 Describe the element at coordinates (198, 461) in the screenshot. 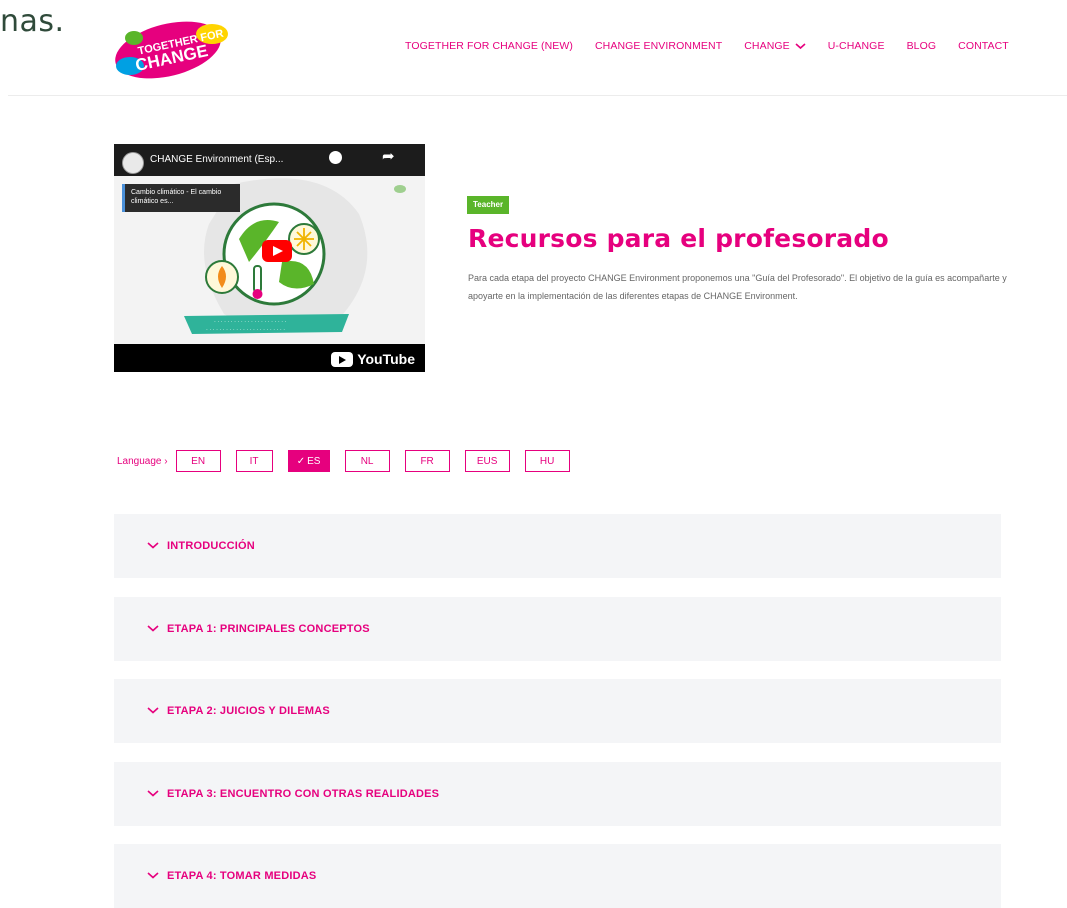

I see `language-option-en: EN` at that location.